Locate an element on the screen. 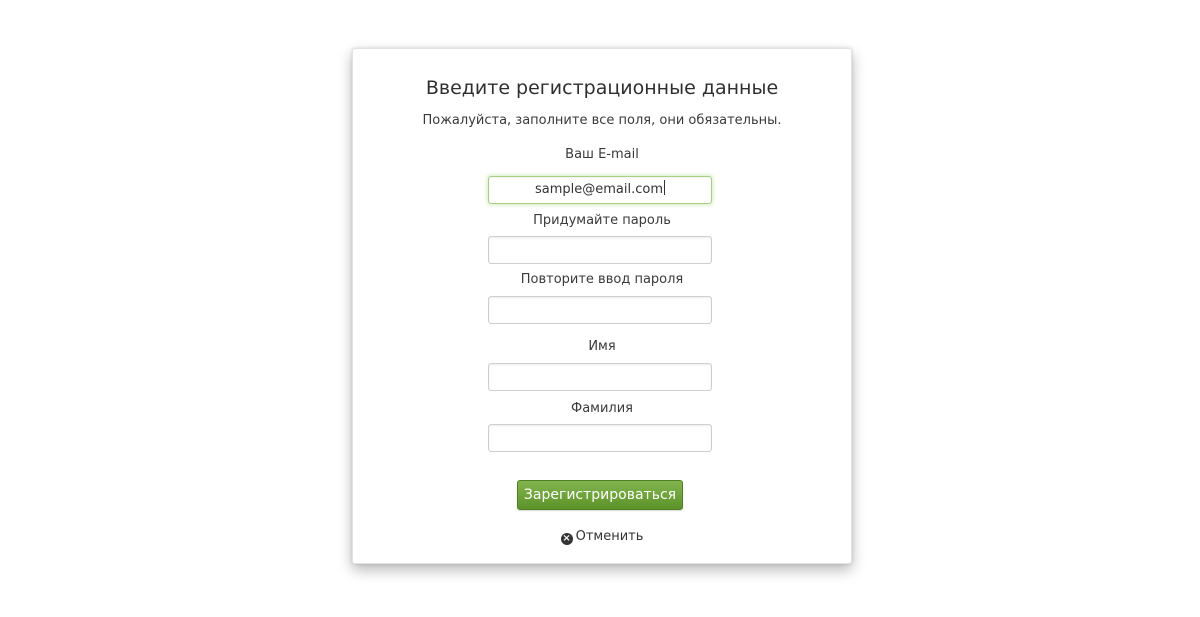 The width and height of the screenshot is (1200, 617). password-field is located at coordinates (600, 250).